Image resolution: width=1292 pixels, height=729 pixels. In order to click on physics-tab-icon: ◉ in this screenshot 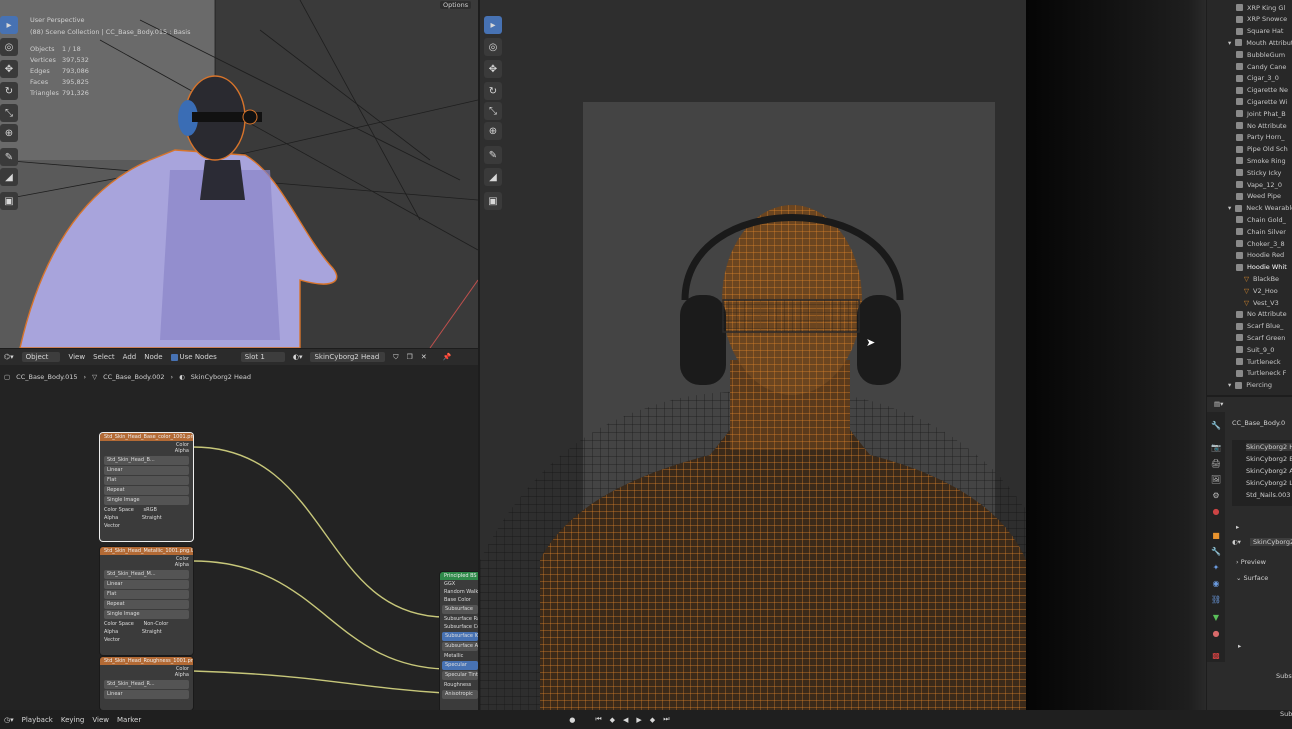, I will do `click(1216, 584)`.